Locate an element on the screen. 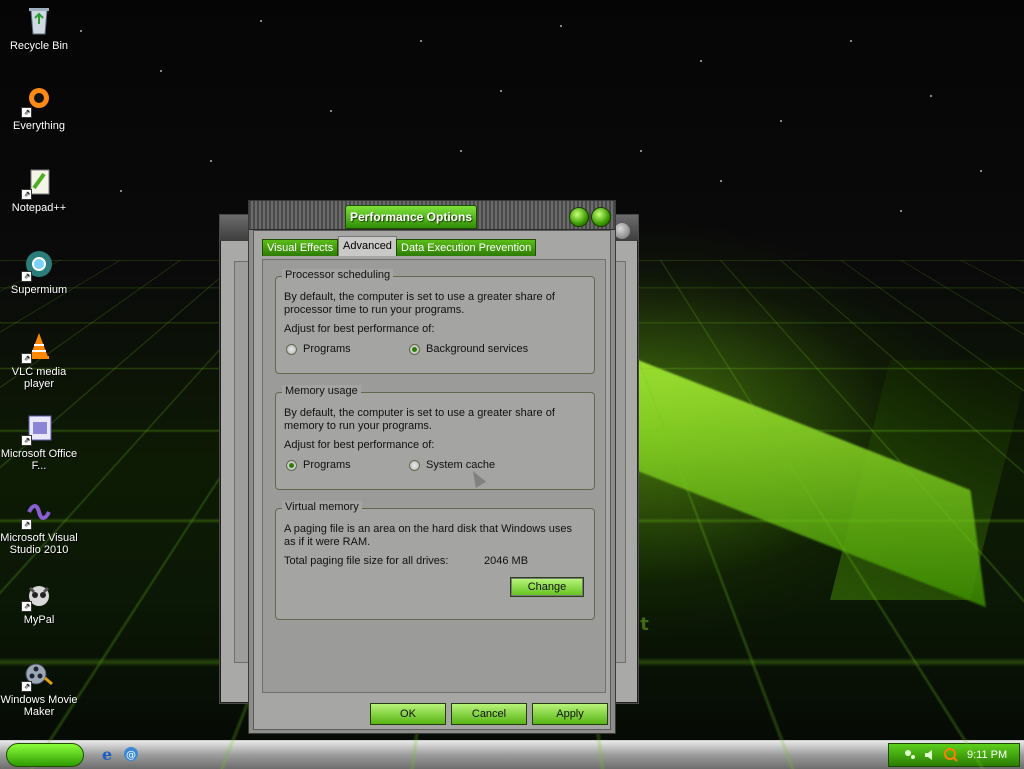 Image resolution: width=1024 pixels, height=769 pixels. radio-label: System cache is located at coordinates (460, 465).